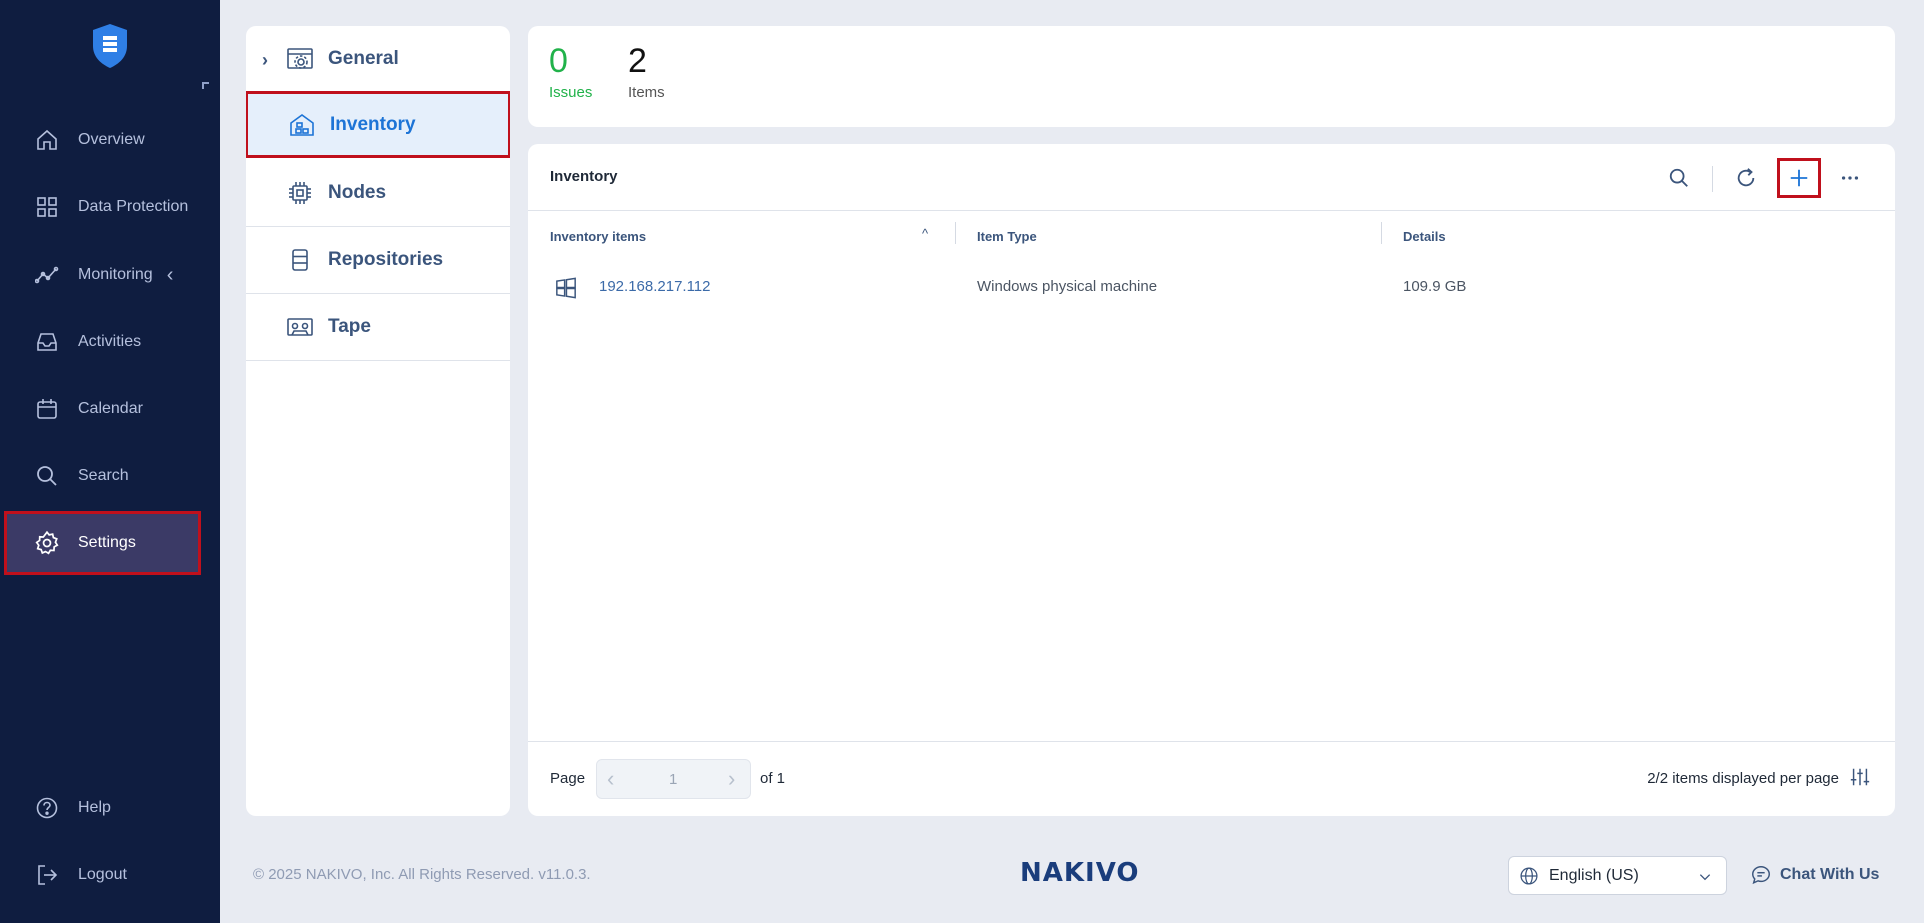 The height and width of the screenshot is (923, 1924). What do you see at coordinates (386, 259) in the screenshot?
I see `settings-item-label: Repositories` at bounding box center [386, 259].